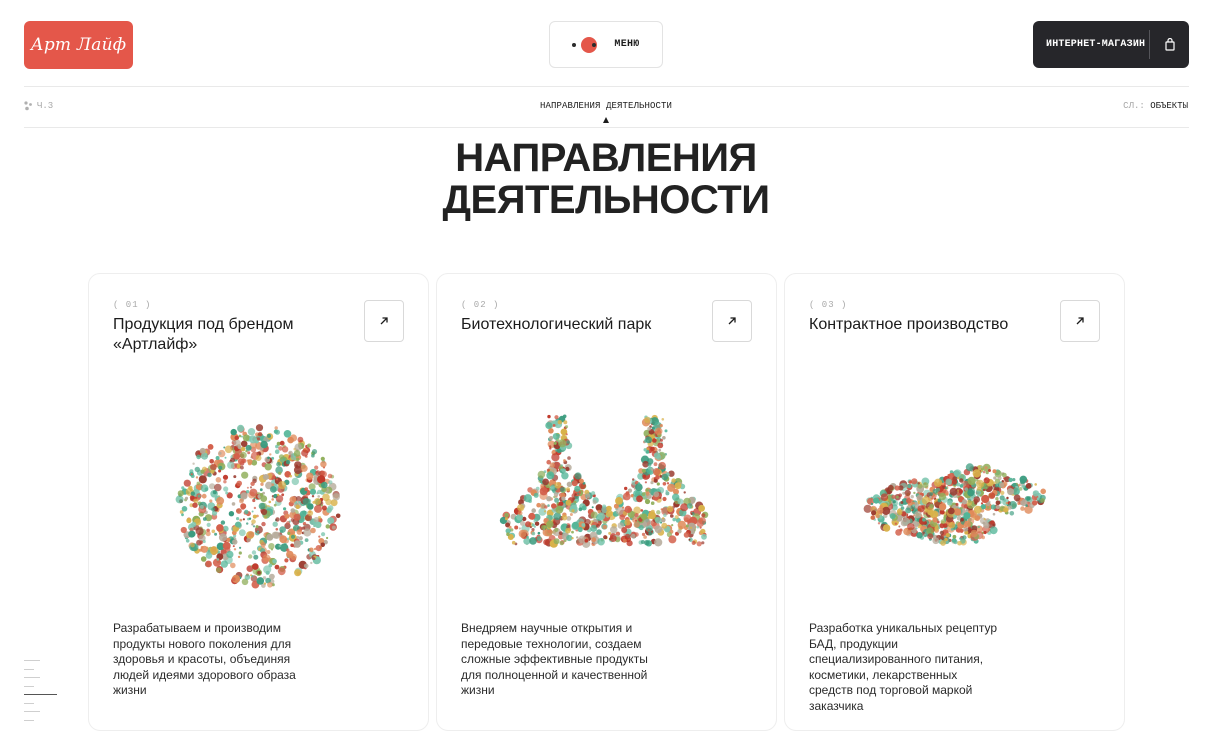 This screenshot has width=1212, height=736. What do you see at coordinates (28, 106) in the screenshot?
I see `dots-icon` at bounding box center [28, 106].